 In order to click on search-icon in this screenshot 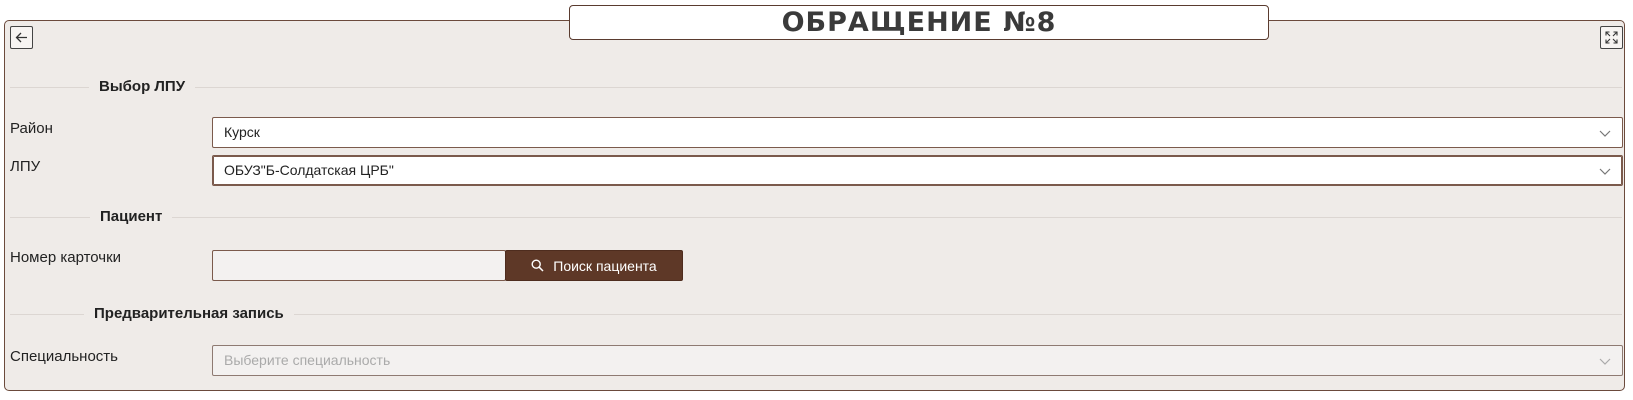, I will do `click(537, 265)`.